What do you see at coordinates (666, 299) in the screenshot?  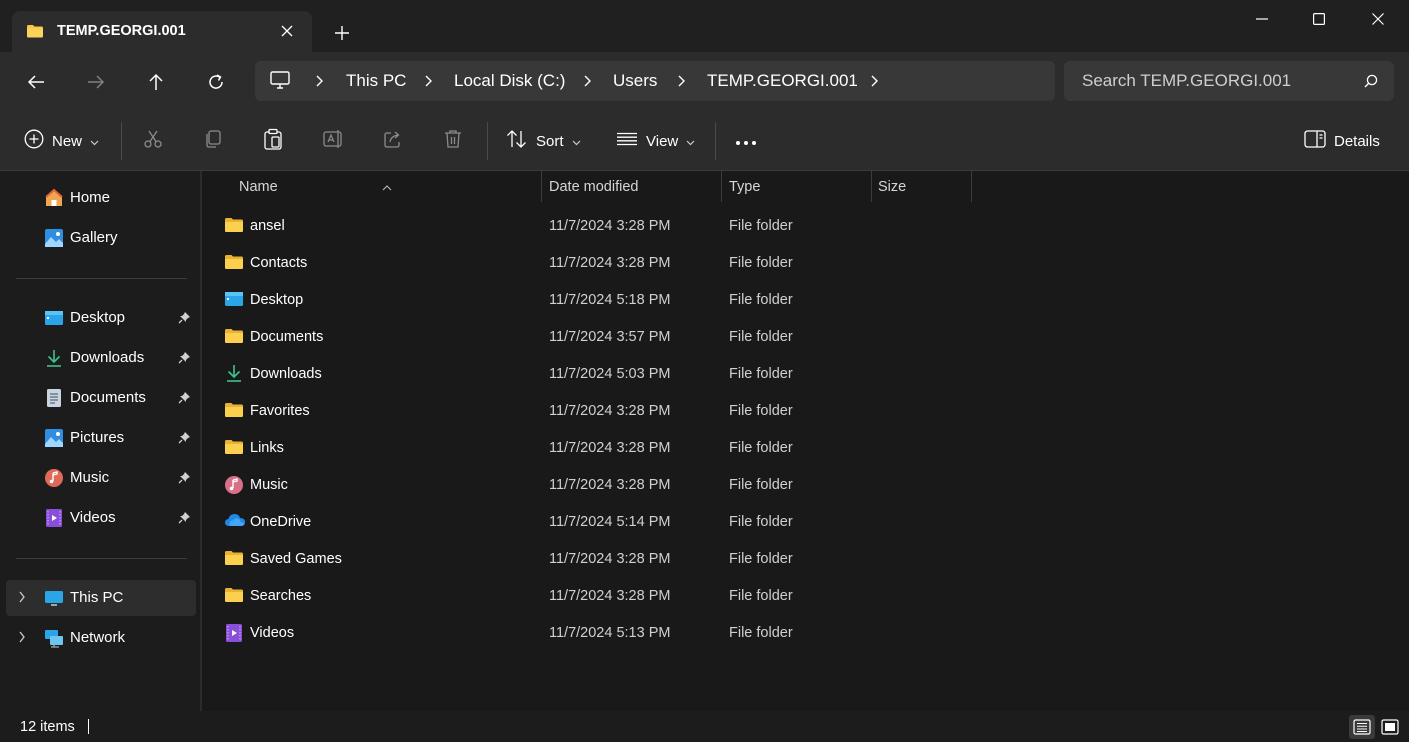 I see `table-row: Desktop 11/7/2024 5:18 PM File folder` at bounding box center [666, 299].